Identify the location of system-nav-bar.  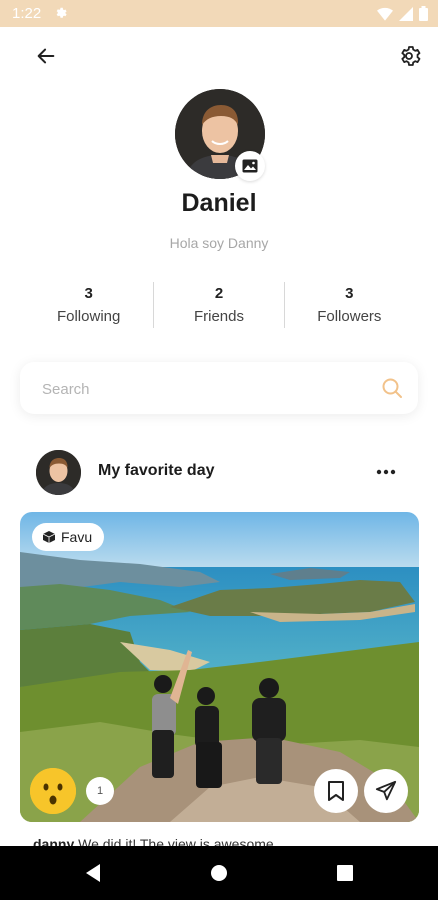
(219, 873).